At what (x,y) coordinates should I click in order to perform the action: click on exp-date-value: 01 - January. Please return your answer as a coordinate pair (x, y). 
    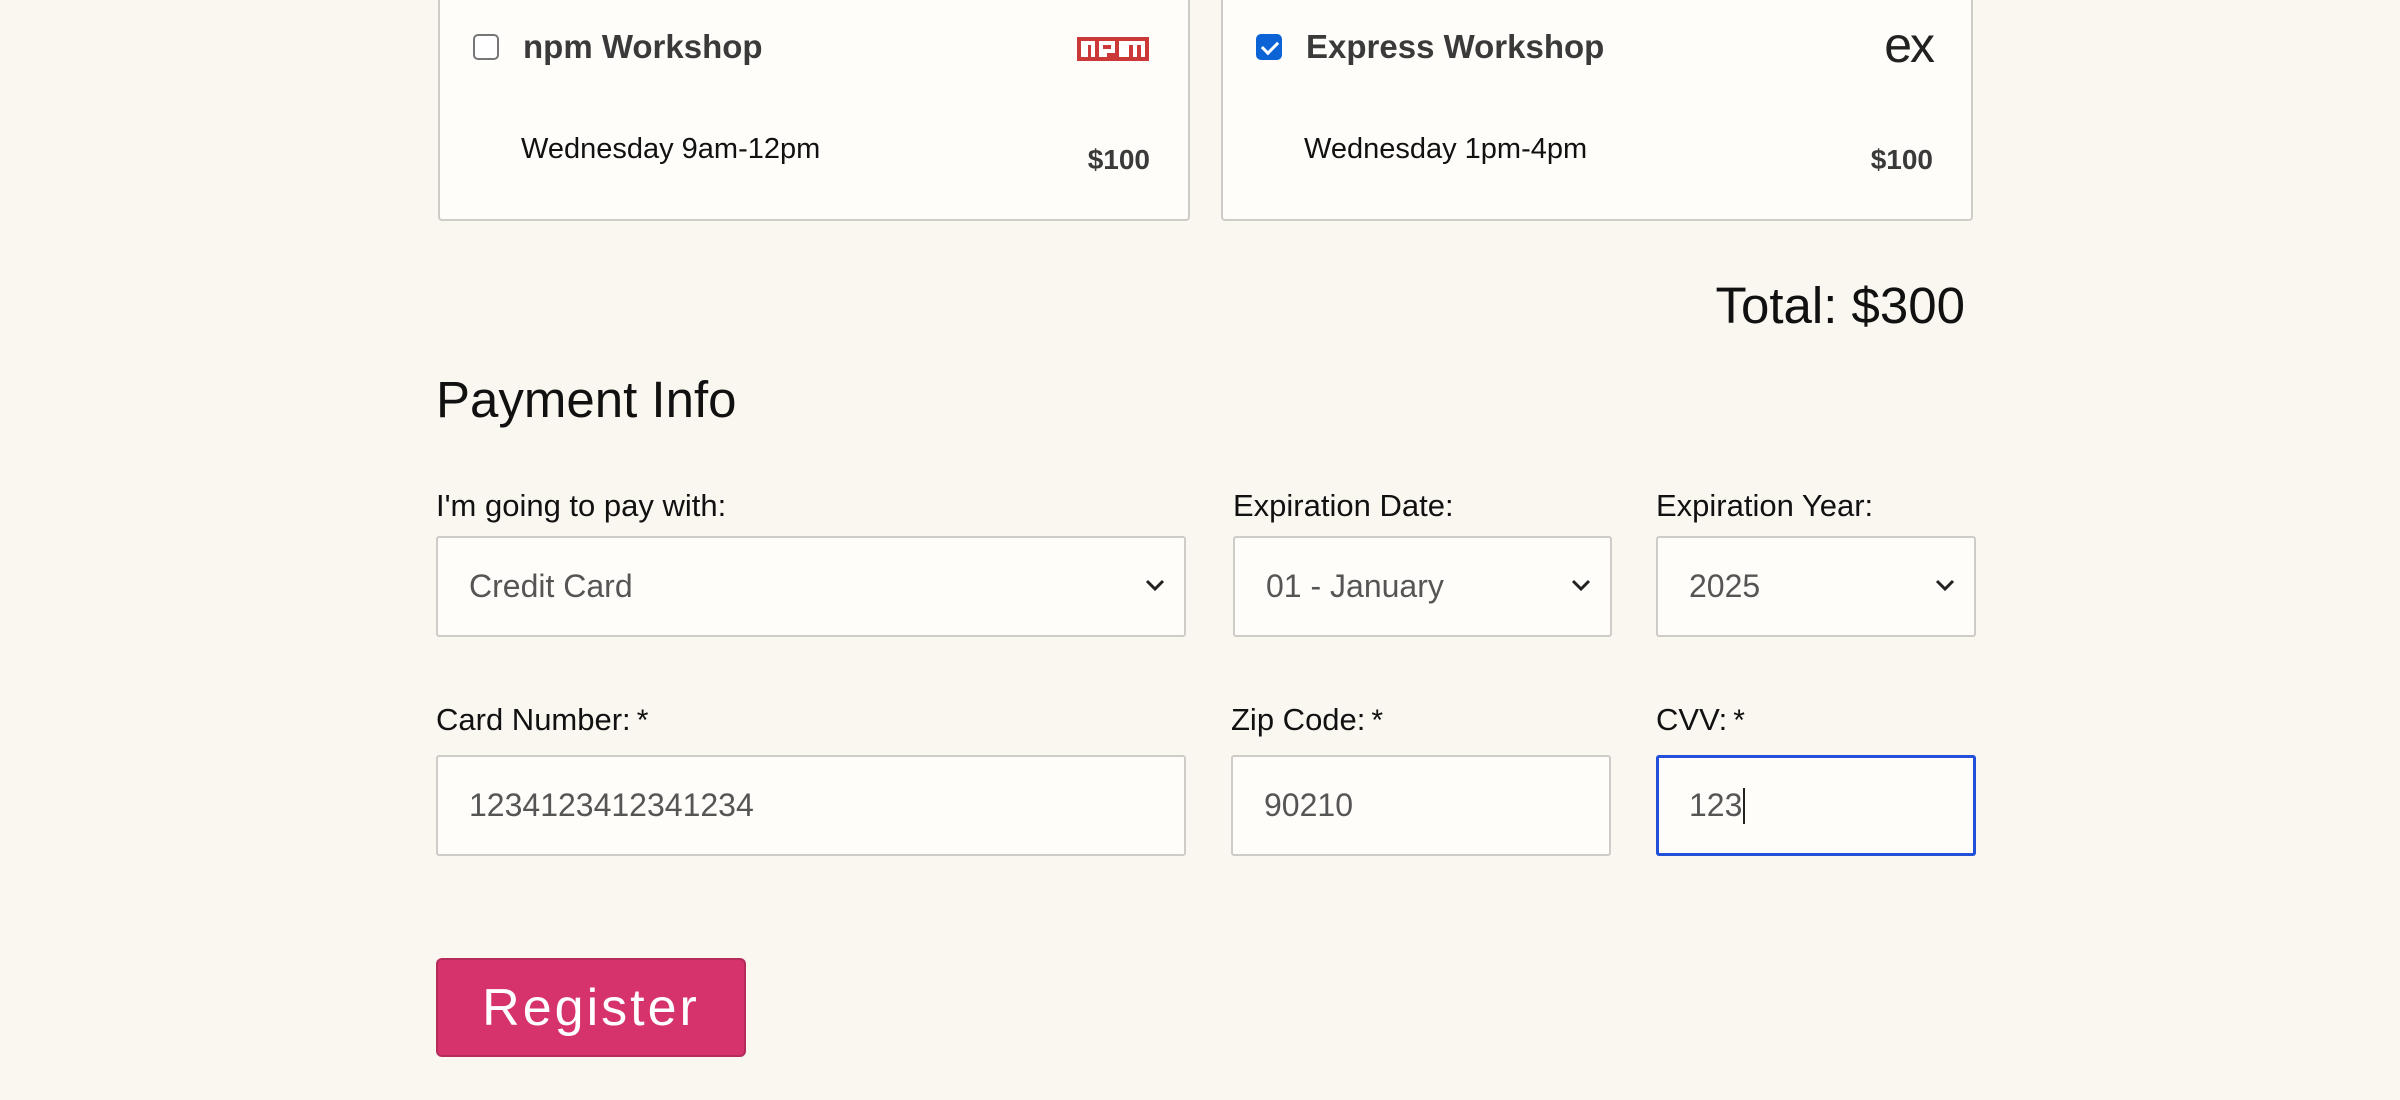
    Looking at the image, I should click on (1355, 586).